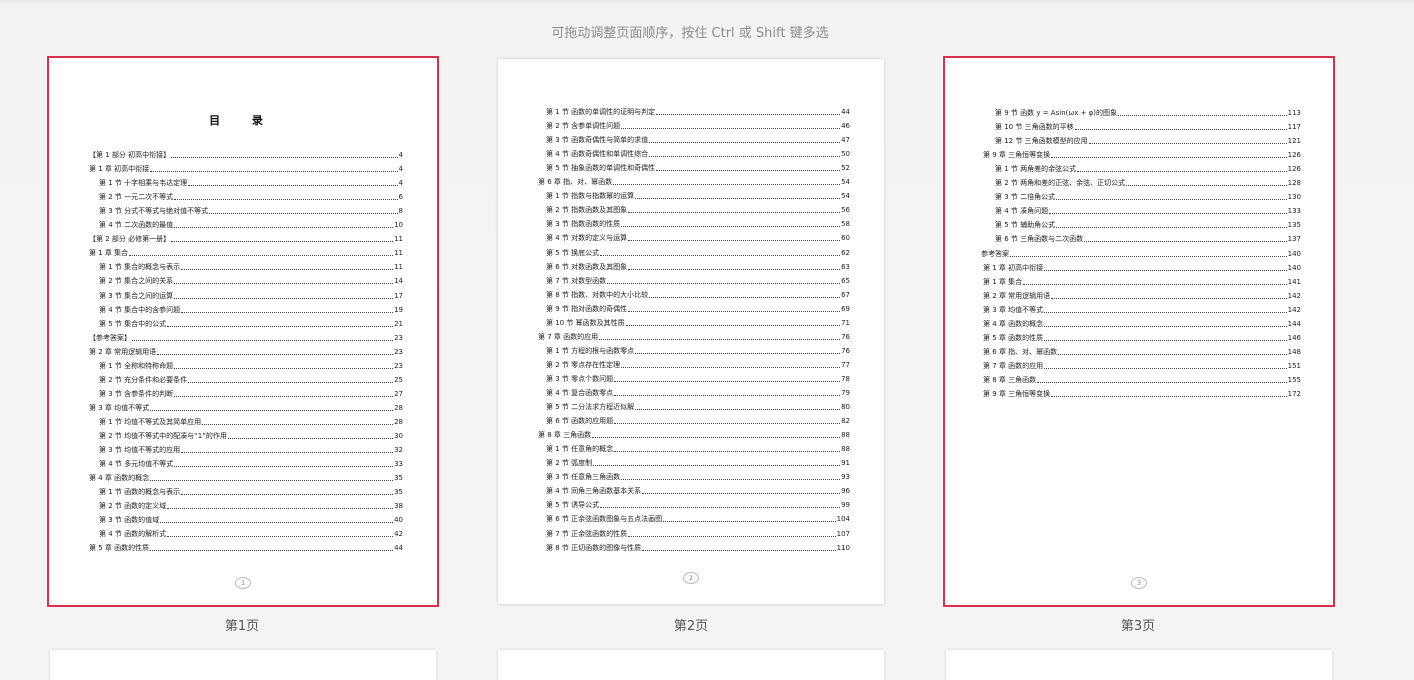  Describe the element at coordinates (845, 407) in the screenshot. I see `toc-entry-page-number: 80` at that location.